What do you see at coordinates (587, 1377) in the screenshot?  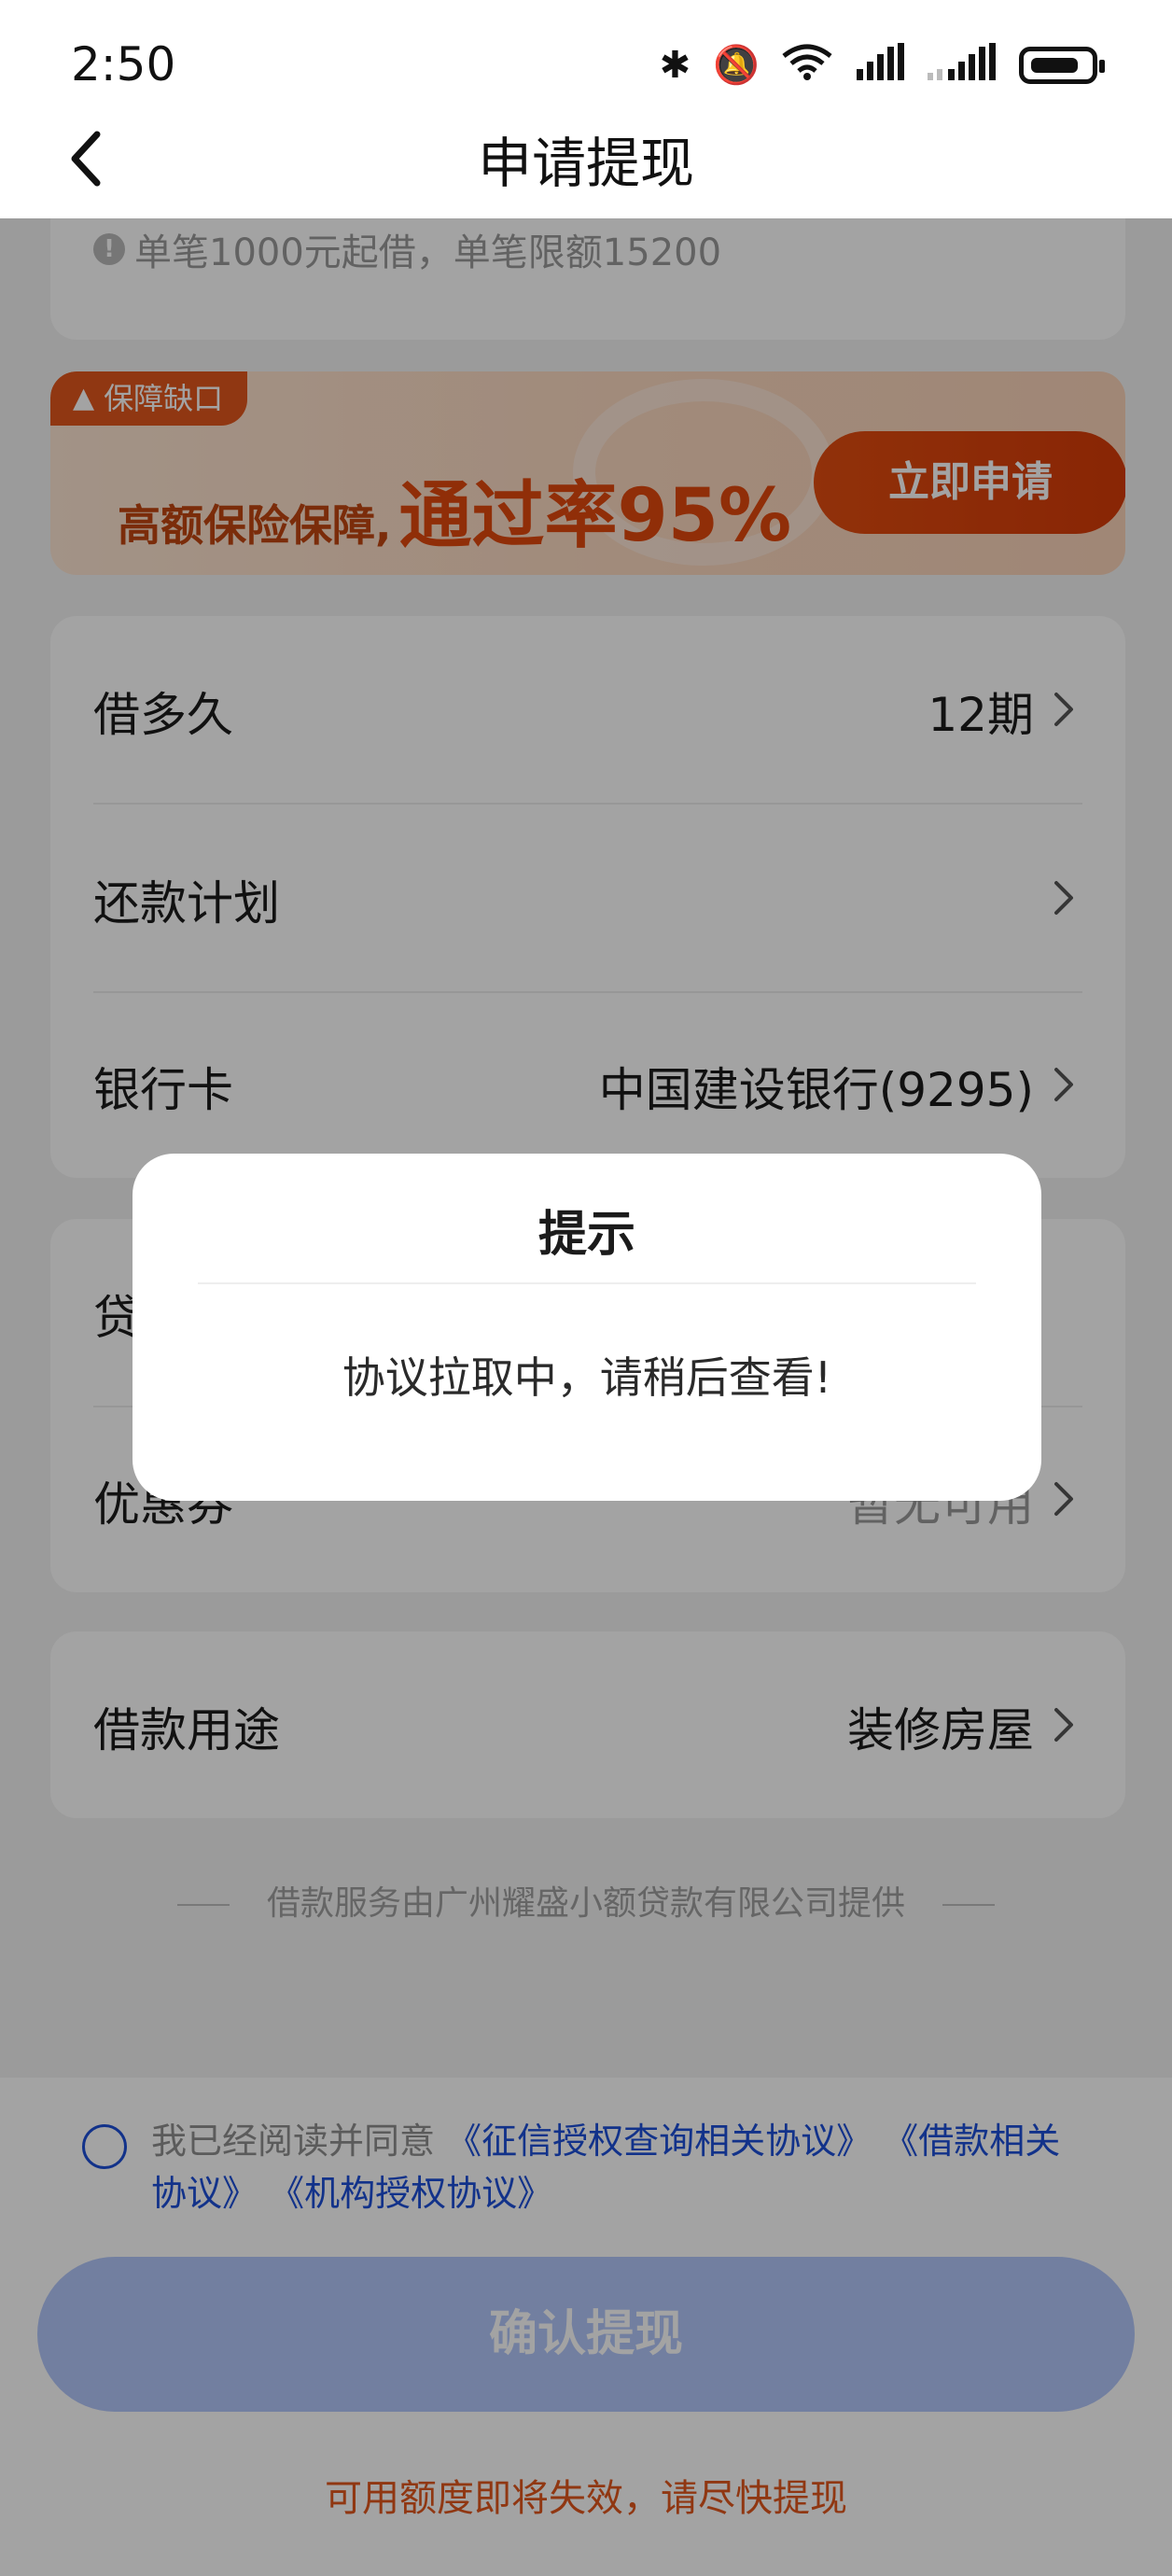 I see `dialog-message: 协议拉取中，请稍后查看!` at bounding box center [587, 1377].